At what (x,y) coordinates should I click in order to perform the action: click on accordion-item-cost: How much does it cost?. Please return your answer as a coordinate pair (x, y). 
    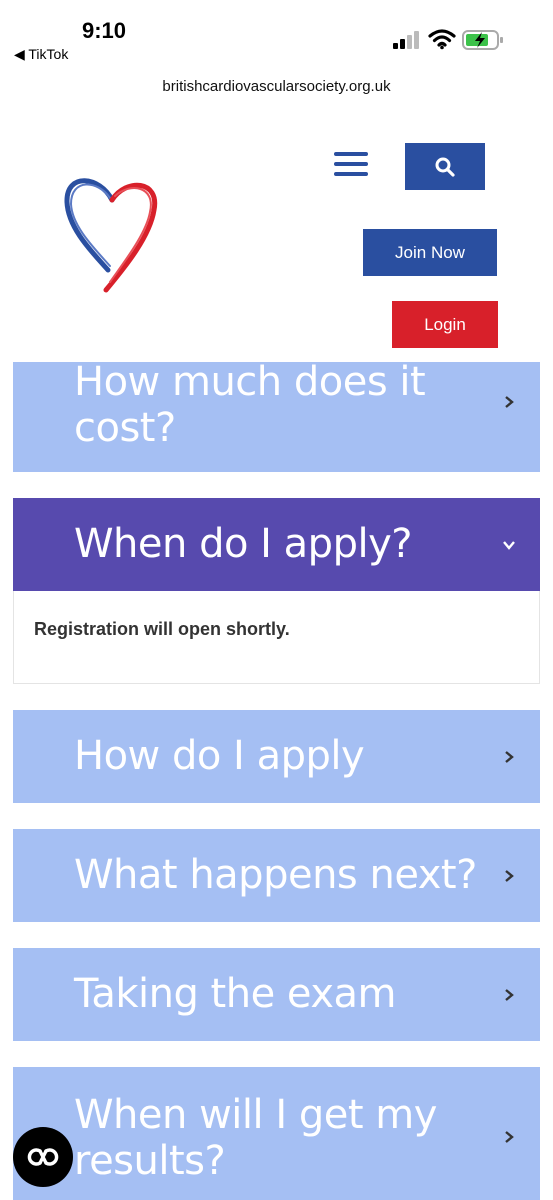
    Looking at the image, I should click on (276, 417).